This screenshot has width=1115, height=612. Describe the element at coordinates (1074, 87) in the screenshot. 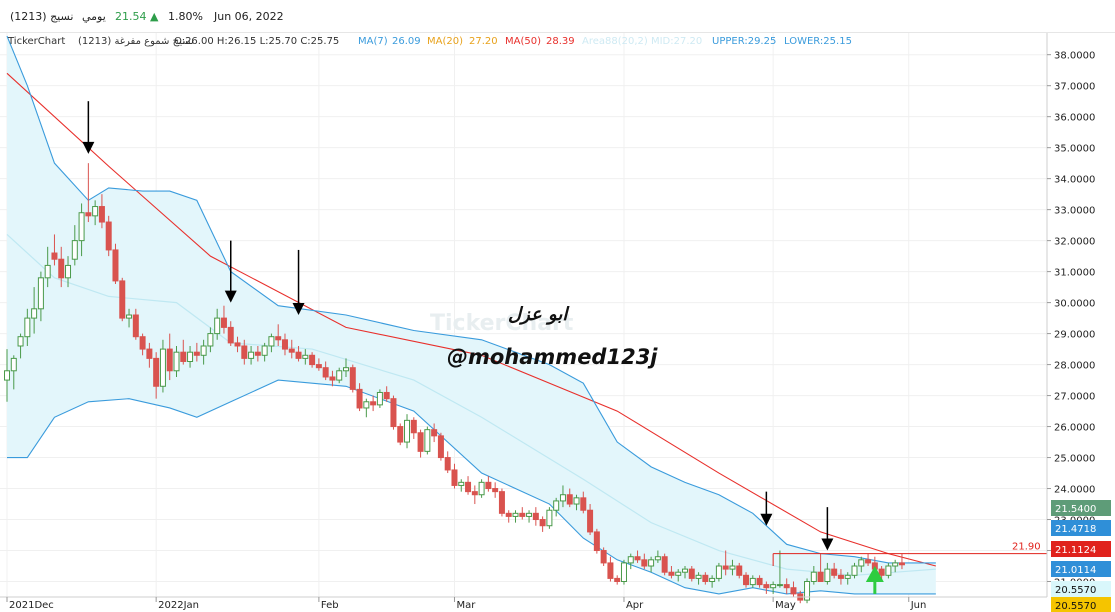

I see `y-tick-label: 37.0000` at that location.